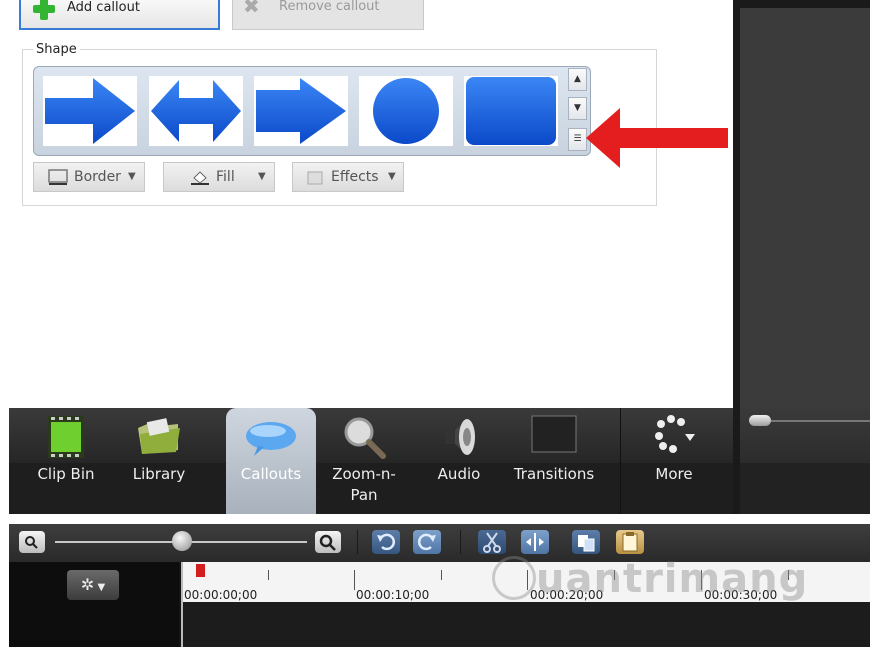 The image size is (870, 647). Describe the element at coordinates (58, 177) in the screenshot. I see `border-icon` at that location.